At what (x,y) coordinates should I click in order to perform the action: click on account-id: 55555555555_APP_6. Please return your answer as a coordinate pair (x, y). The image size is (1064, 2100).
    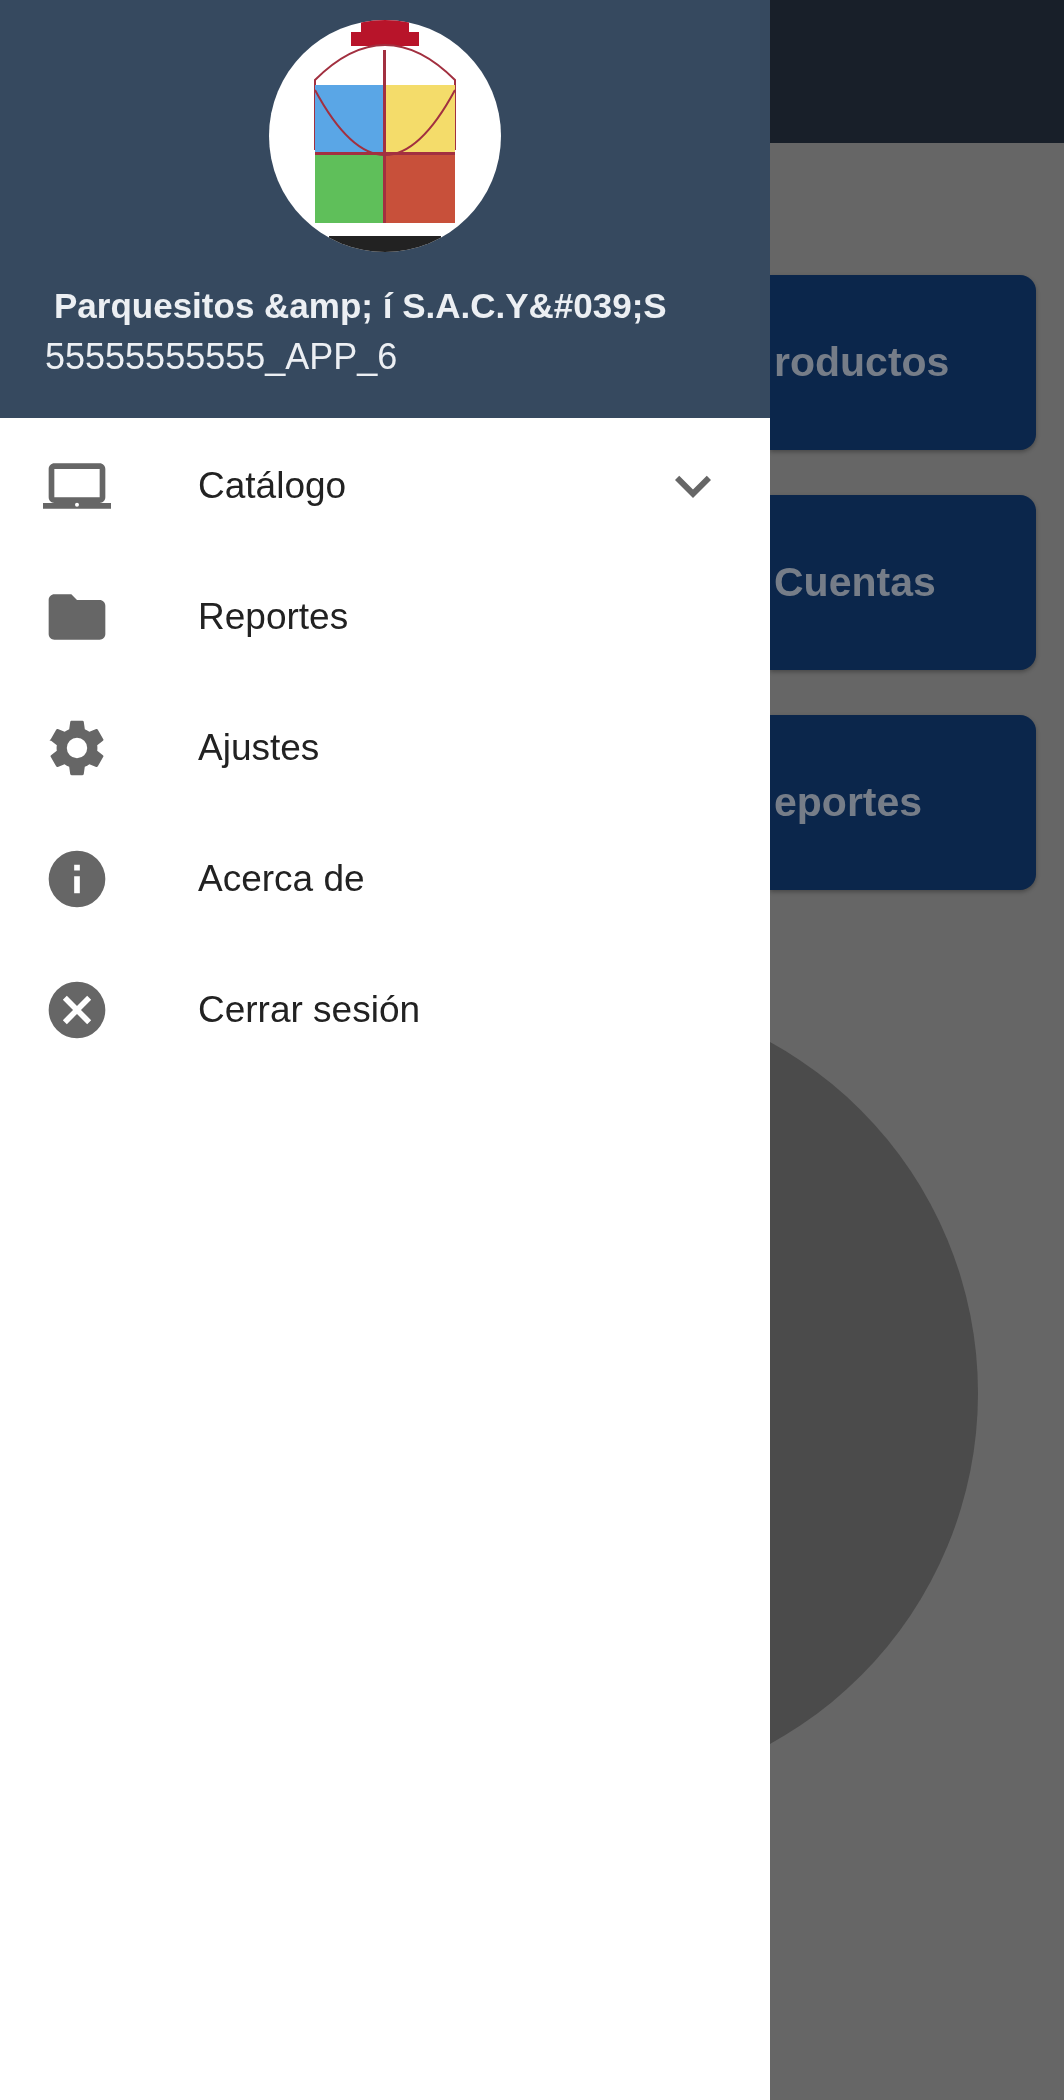
    Looking at the image, I should click on (222, 357).